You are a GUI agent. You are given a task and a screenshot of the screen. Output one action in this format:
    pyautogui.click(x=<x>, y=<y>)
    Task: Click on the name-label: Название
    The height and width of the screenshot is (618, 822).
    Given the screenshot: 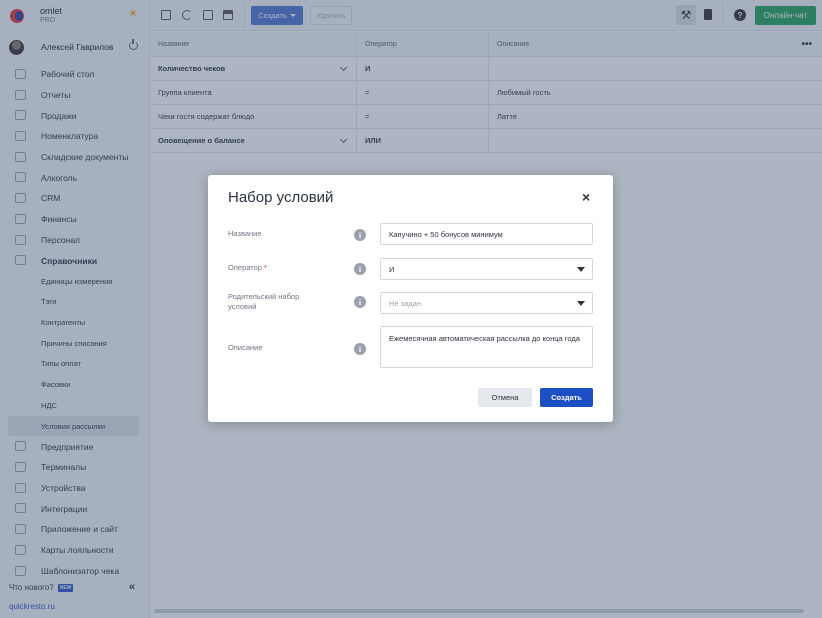 What is the action you would take?
    pyautogui.click(x=245, y=233)
    